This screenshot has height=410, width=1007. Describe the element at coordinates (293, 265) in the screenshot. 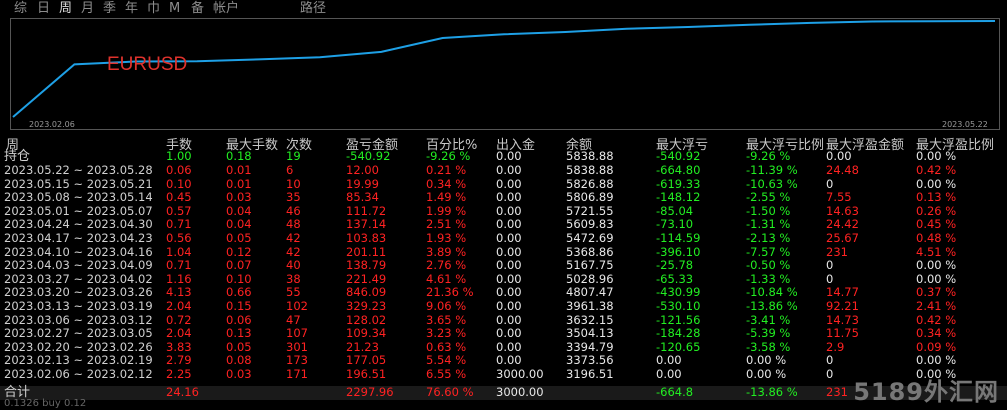

I see `cell-col-3: 40` at that location.